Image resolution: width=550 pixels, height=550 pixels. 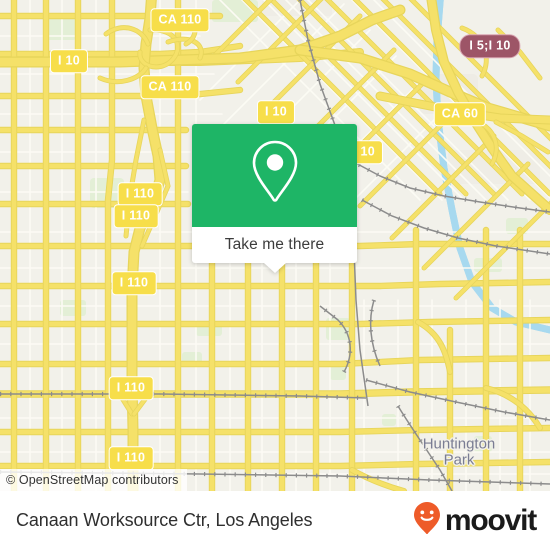 What do you see at coordinates (93, 480) in the screenshot?
I see `osm-attribution: © OpenStreetMap contributors` at bounding box center [93, 480].